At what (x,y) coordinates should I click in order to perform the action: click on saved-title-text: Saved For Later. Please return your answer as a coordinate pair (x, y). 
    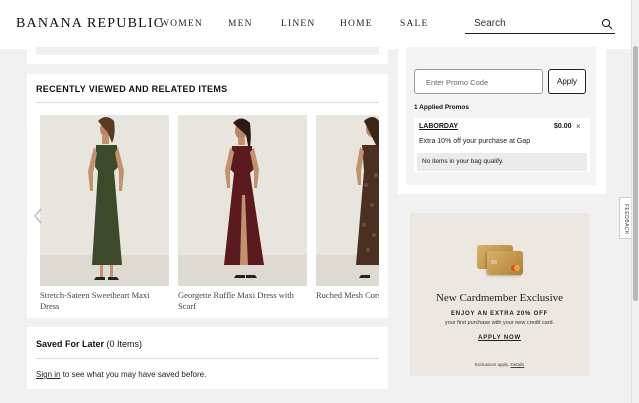
    Looking at the image, I should click on (70, 344).